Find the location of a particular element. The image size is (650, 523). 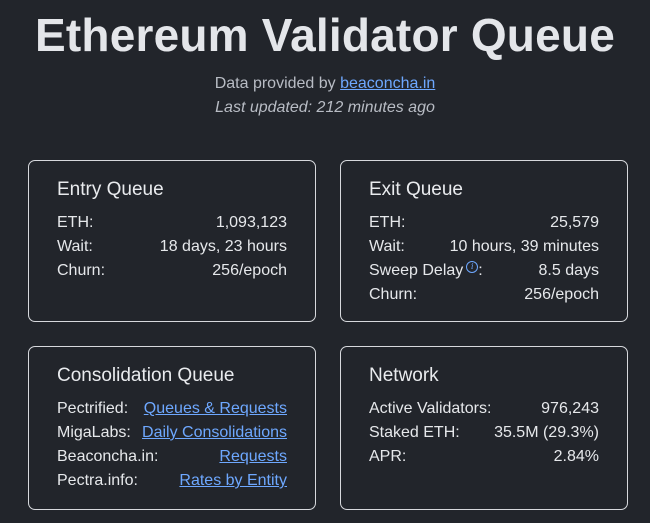

exit-eth-value: 25,579 is located at coordinates (574, 222).